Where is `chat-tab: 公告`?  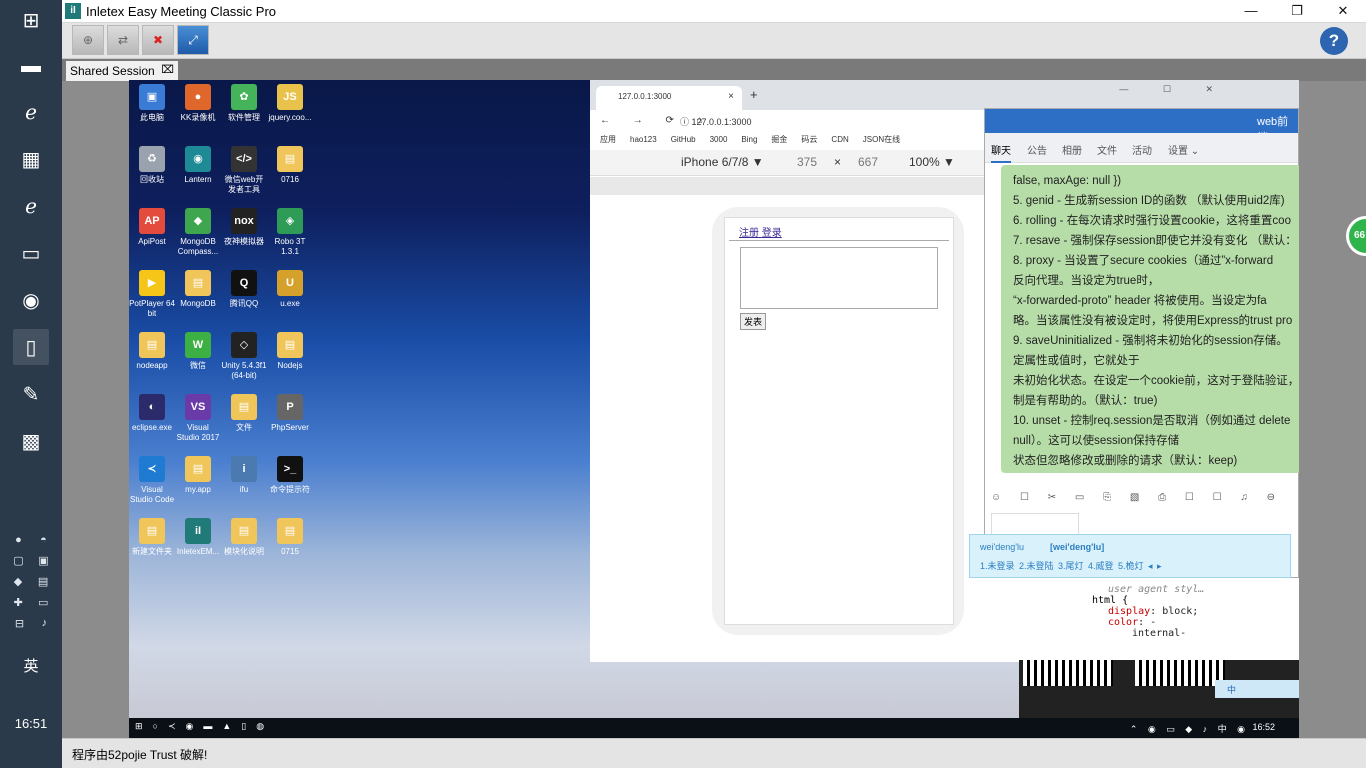 chat-tab: 公告 is located at coordinates (1037, 149).